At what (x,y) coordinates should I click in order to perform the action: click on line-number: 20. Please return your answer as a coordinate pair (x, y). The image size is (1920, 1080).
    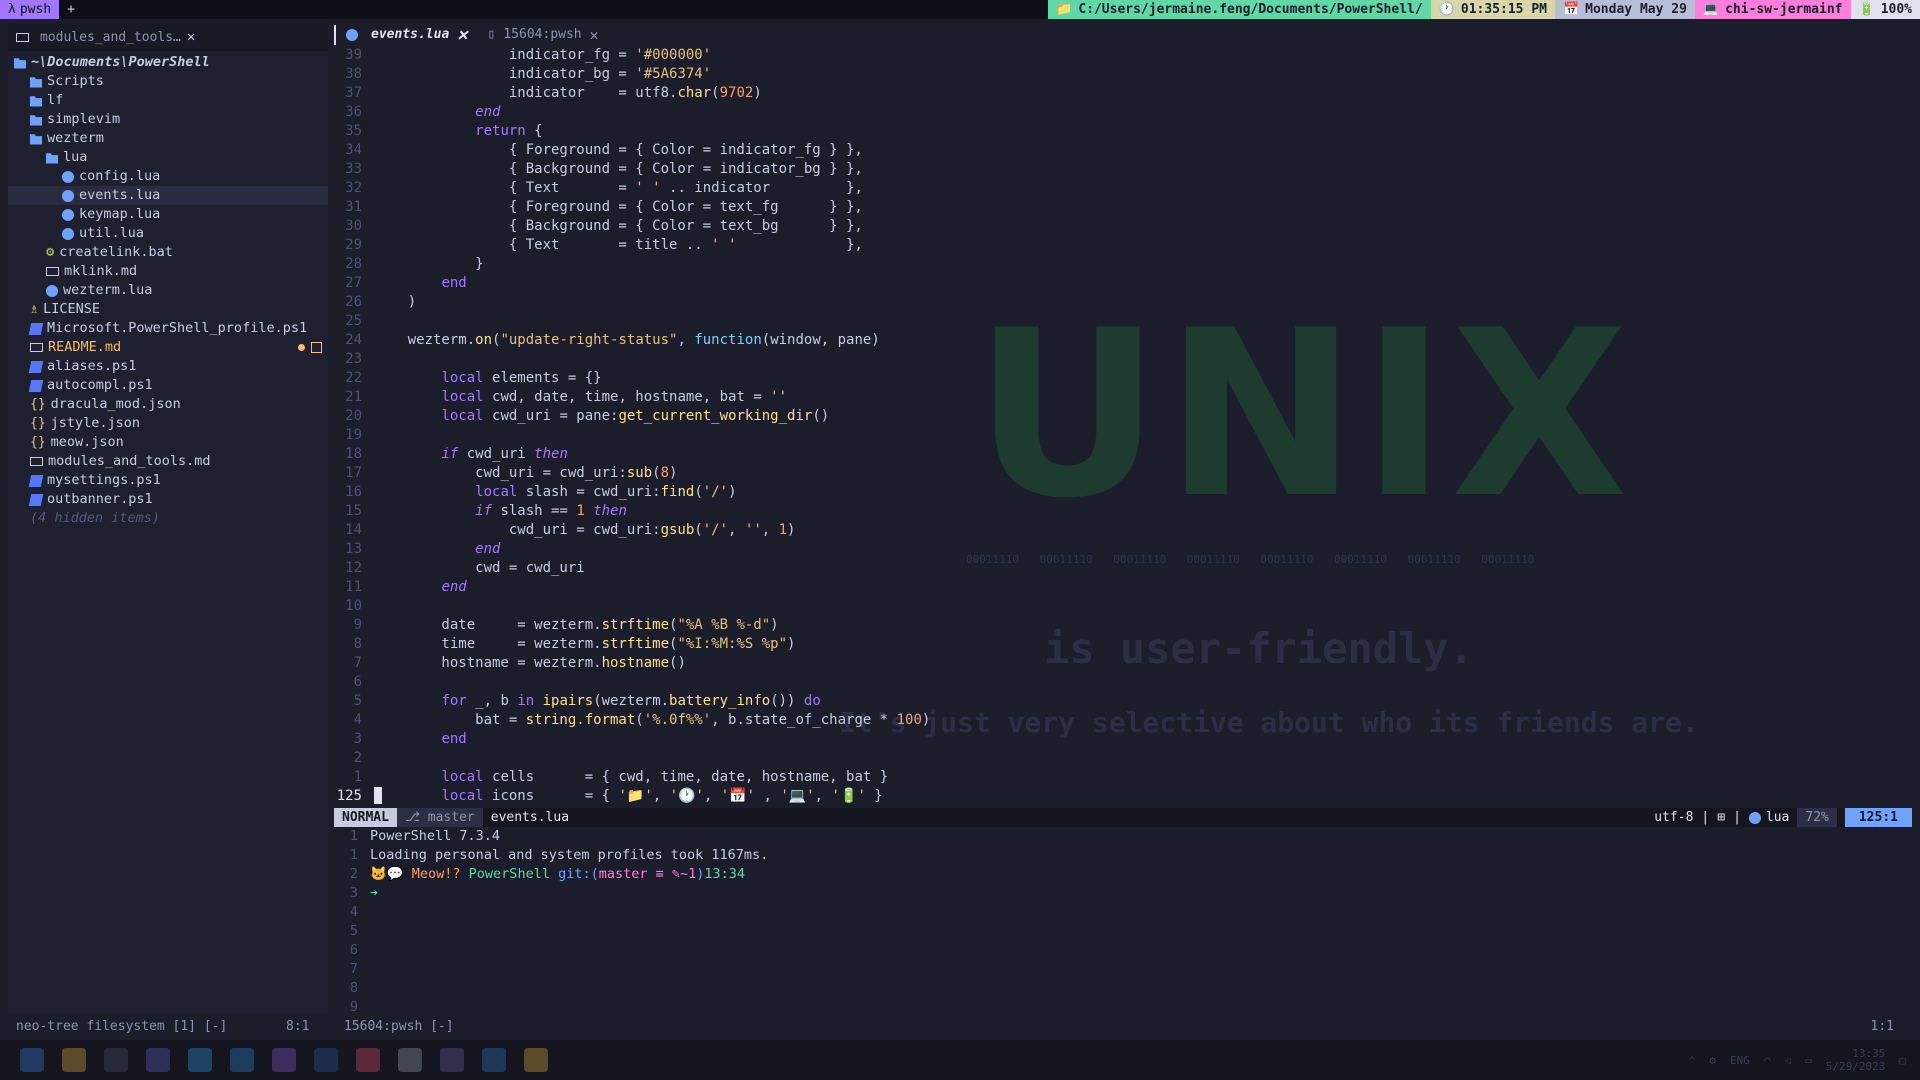
    Looking at the image, I should click on (353, 416).